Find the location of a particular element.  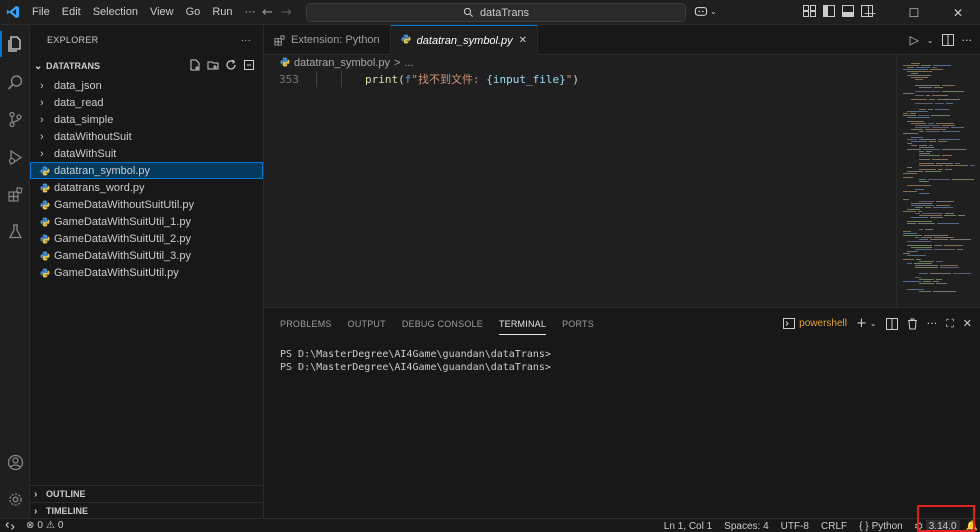

new-folder-icon is located at coordinates (213, 65).